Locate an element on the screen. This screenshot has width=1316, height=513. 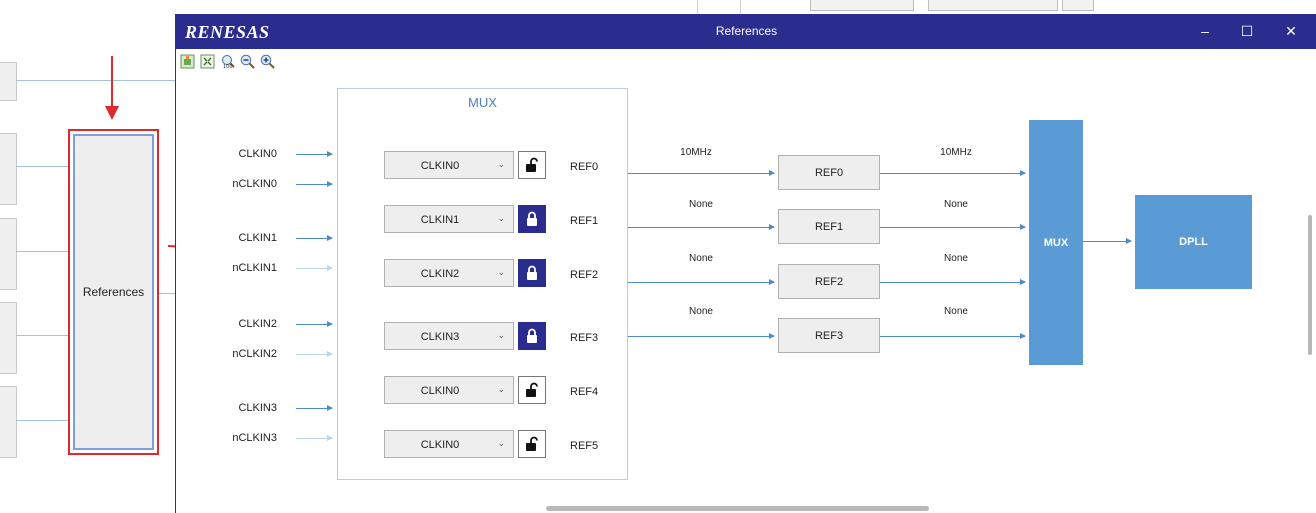
bg-toolbar-field is located at coordinates (993, 5).